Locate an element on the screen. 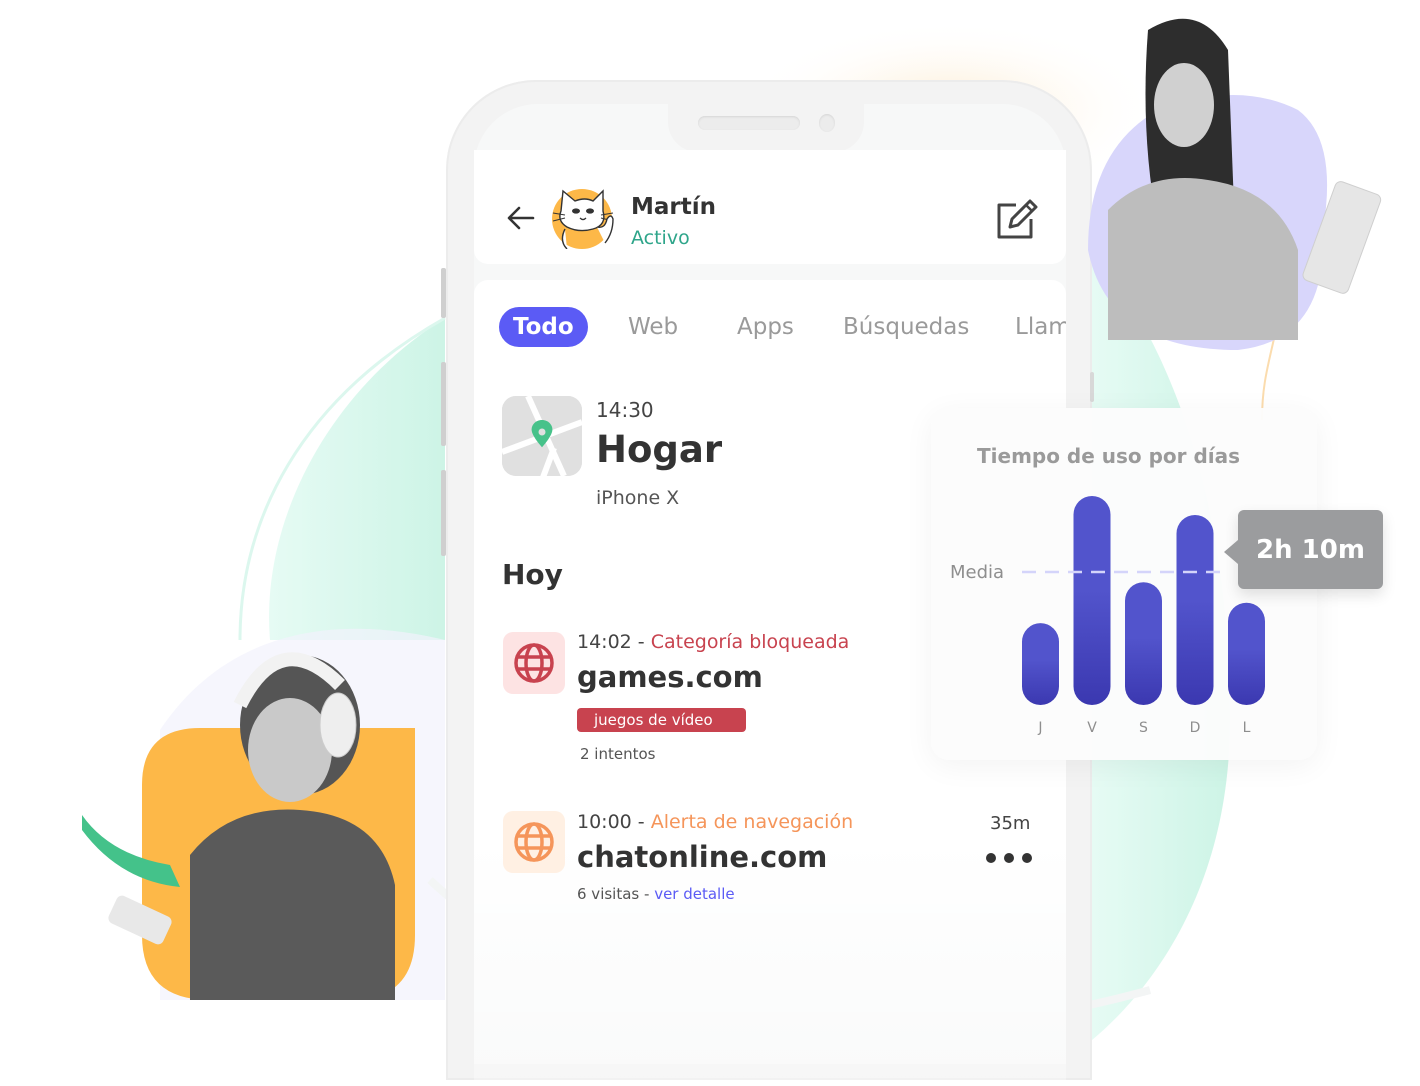 This screenshot has height=1086, width=1420. edit-icon is located at coordinates (1017, 219).